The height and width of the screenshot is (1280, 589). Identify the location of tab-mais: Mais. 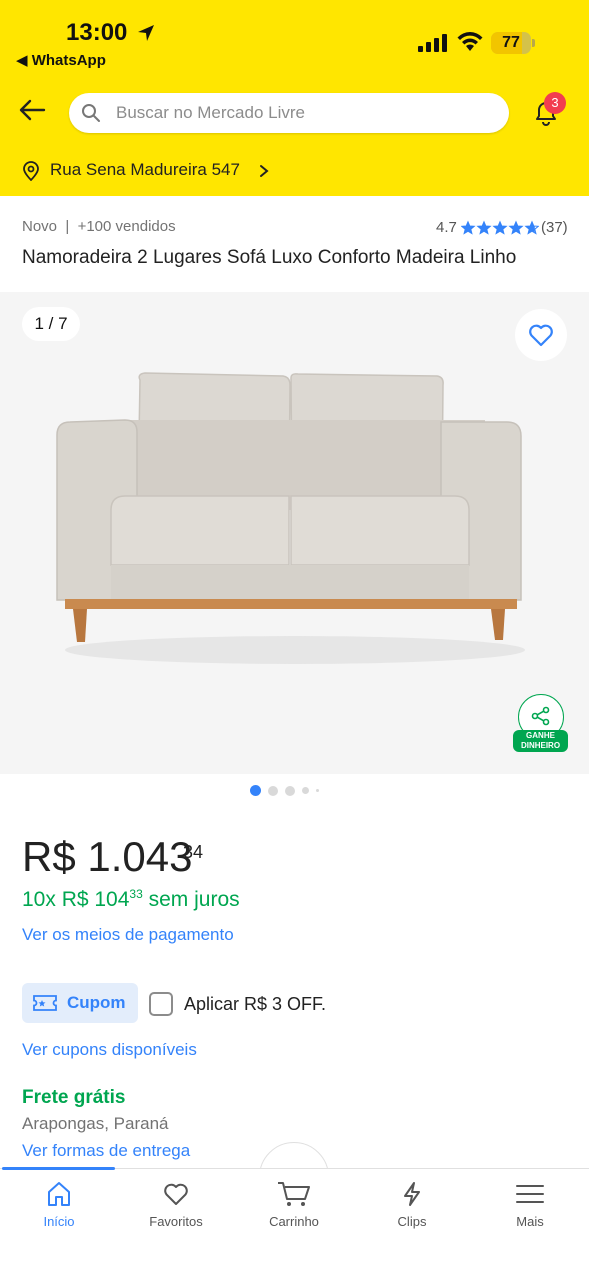
(530, 1204).